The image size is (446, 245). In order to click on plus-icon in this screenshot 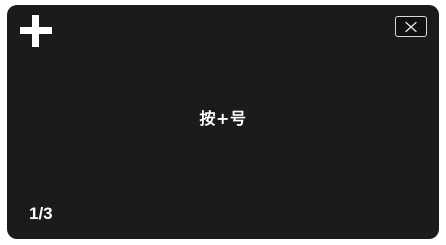, I will do `click(36, 31)`.